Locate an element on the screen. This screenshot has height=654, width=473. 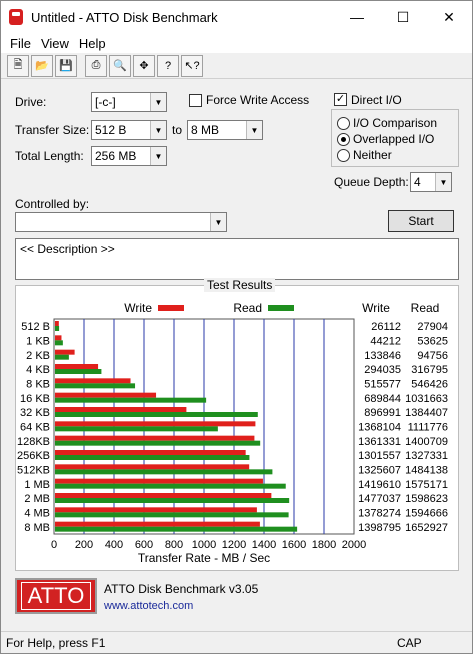
write-value: 44212 is located at coordinates (385, 342).